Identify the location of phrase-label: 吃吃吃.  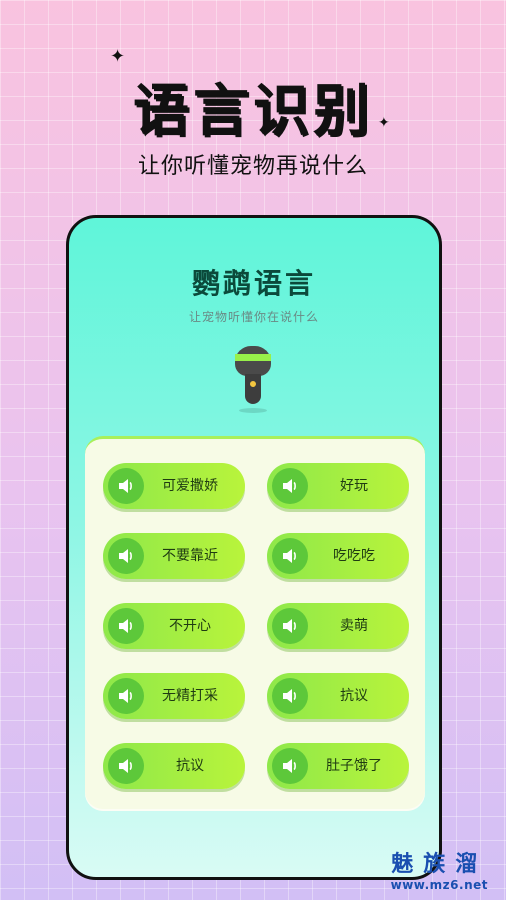
(354, 556).